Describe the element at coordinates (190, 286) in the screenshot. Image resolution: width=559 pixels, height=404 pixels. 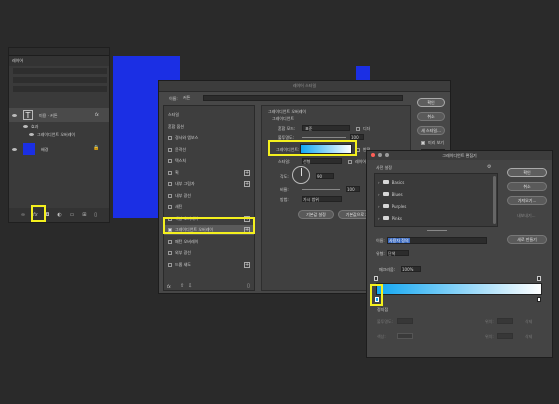
I see `move-down-icon: ⇩` at that location.